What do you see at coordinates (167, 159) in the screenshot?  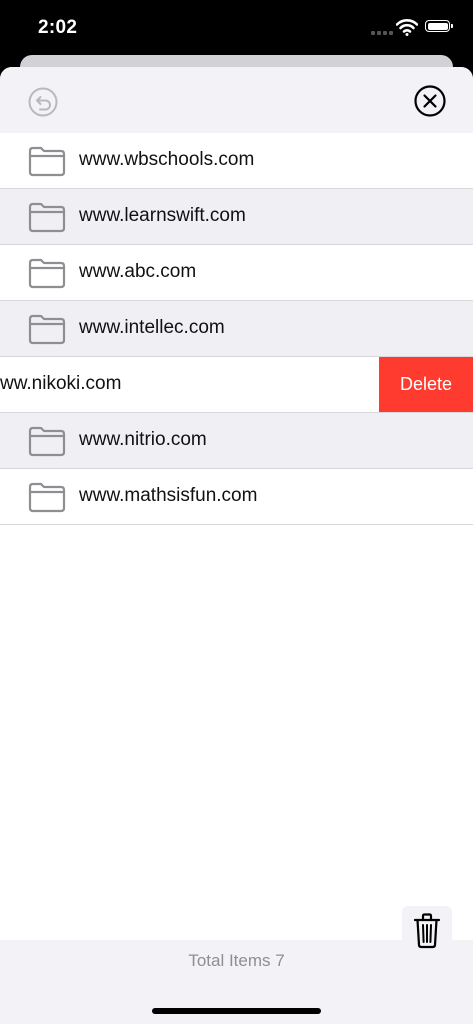 I see `list-item-label: www.wbschools.com` at bounding box center [167, 159].